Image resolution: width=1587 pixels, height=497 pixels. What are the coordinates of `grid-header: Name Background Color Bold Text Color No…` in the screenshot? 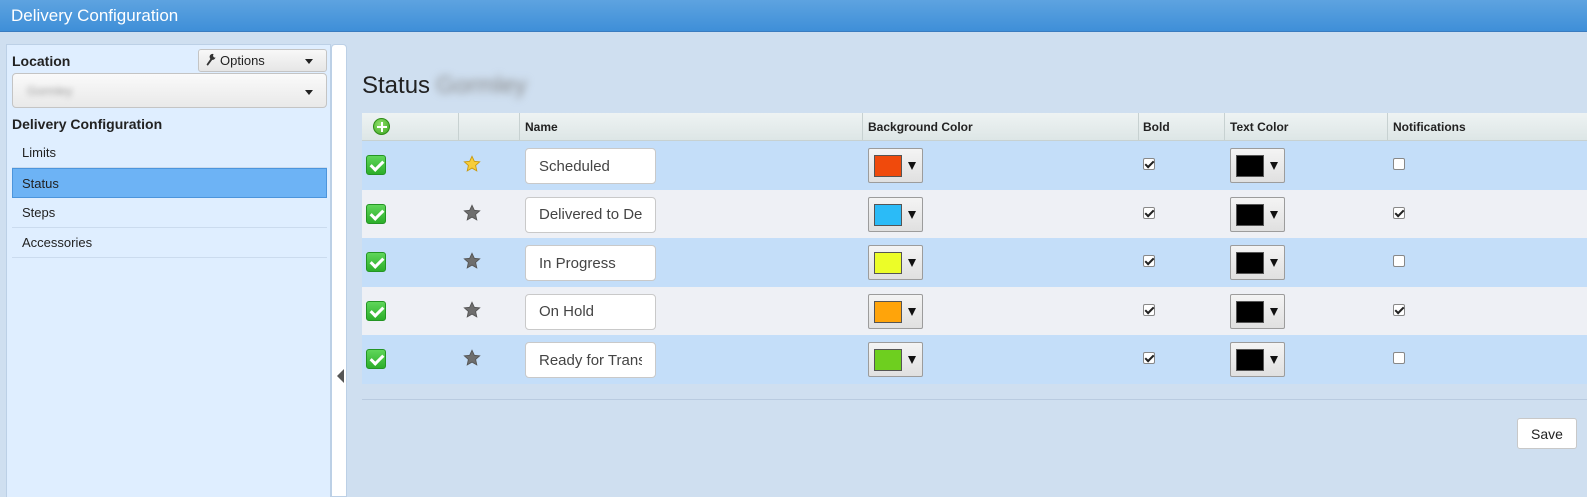 It's located at (974, 127).